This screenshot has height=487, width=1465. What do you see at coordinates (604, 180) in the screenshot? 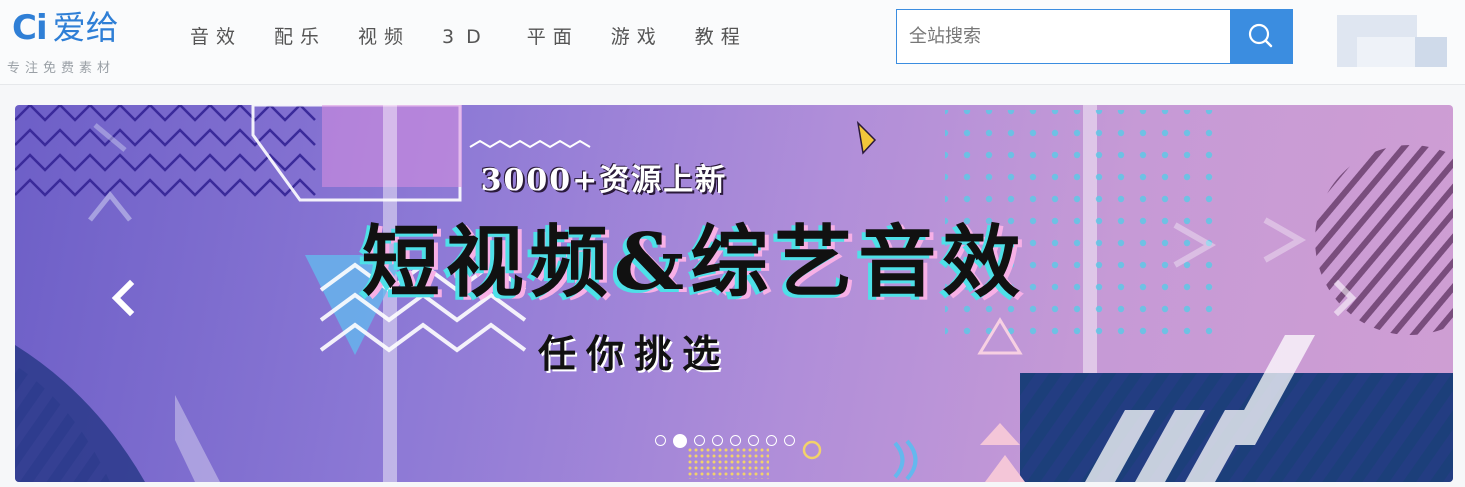
I see `banner-top-text: 3000+资源上新` at bounding box center [604, 180].